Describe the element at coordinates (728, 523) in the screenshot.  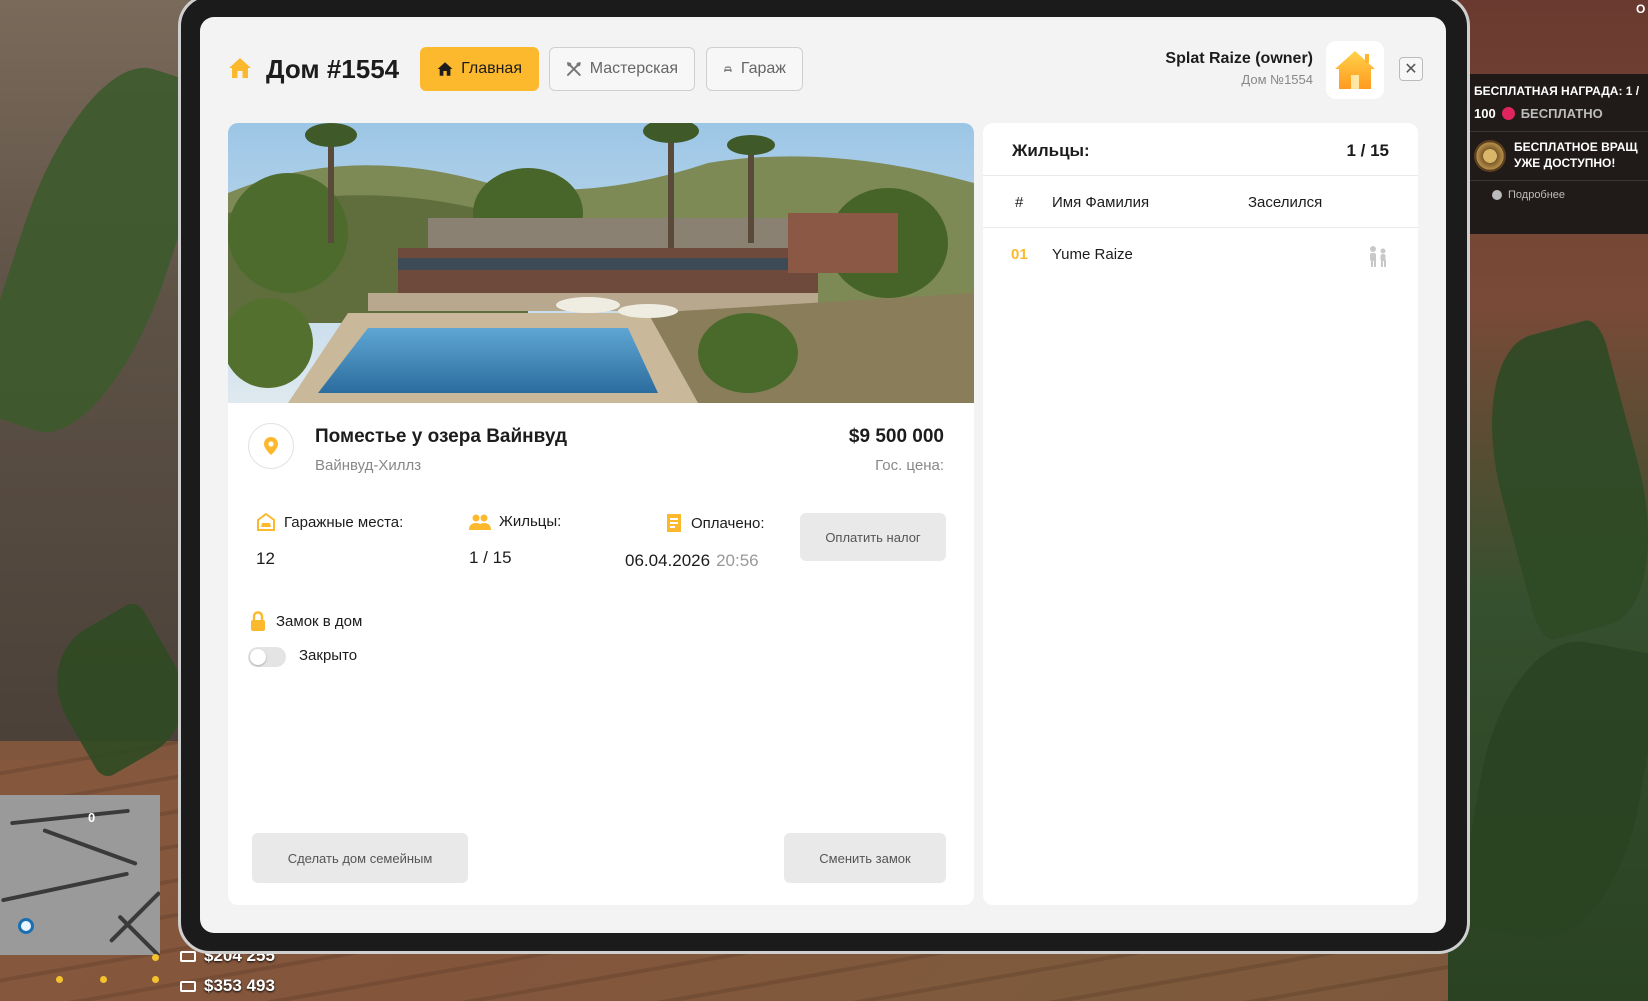
I see `paid-label: Оплачено:` at that location.